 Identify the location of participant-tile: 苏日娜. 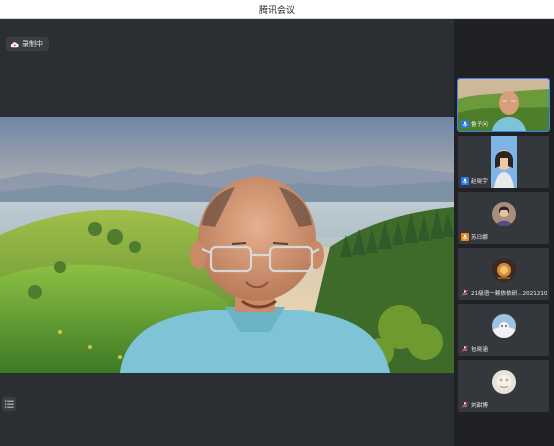
(503, 218).